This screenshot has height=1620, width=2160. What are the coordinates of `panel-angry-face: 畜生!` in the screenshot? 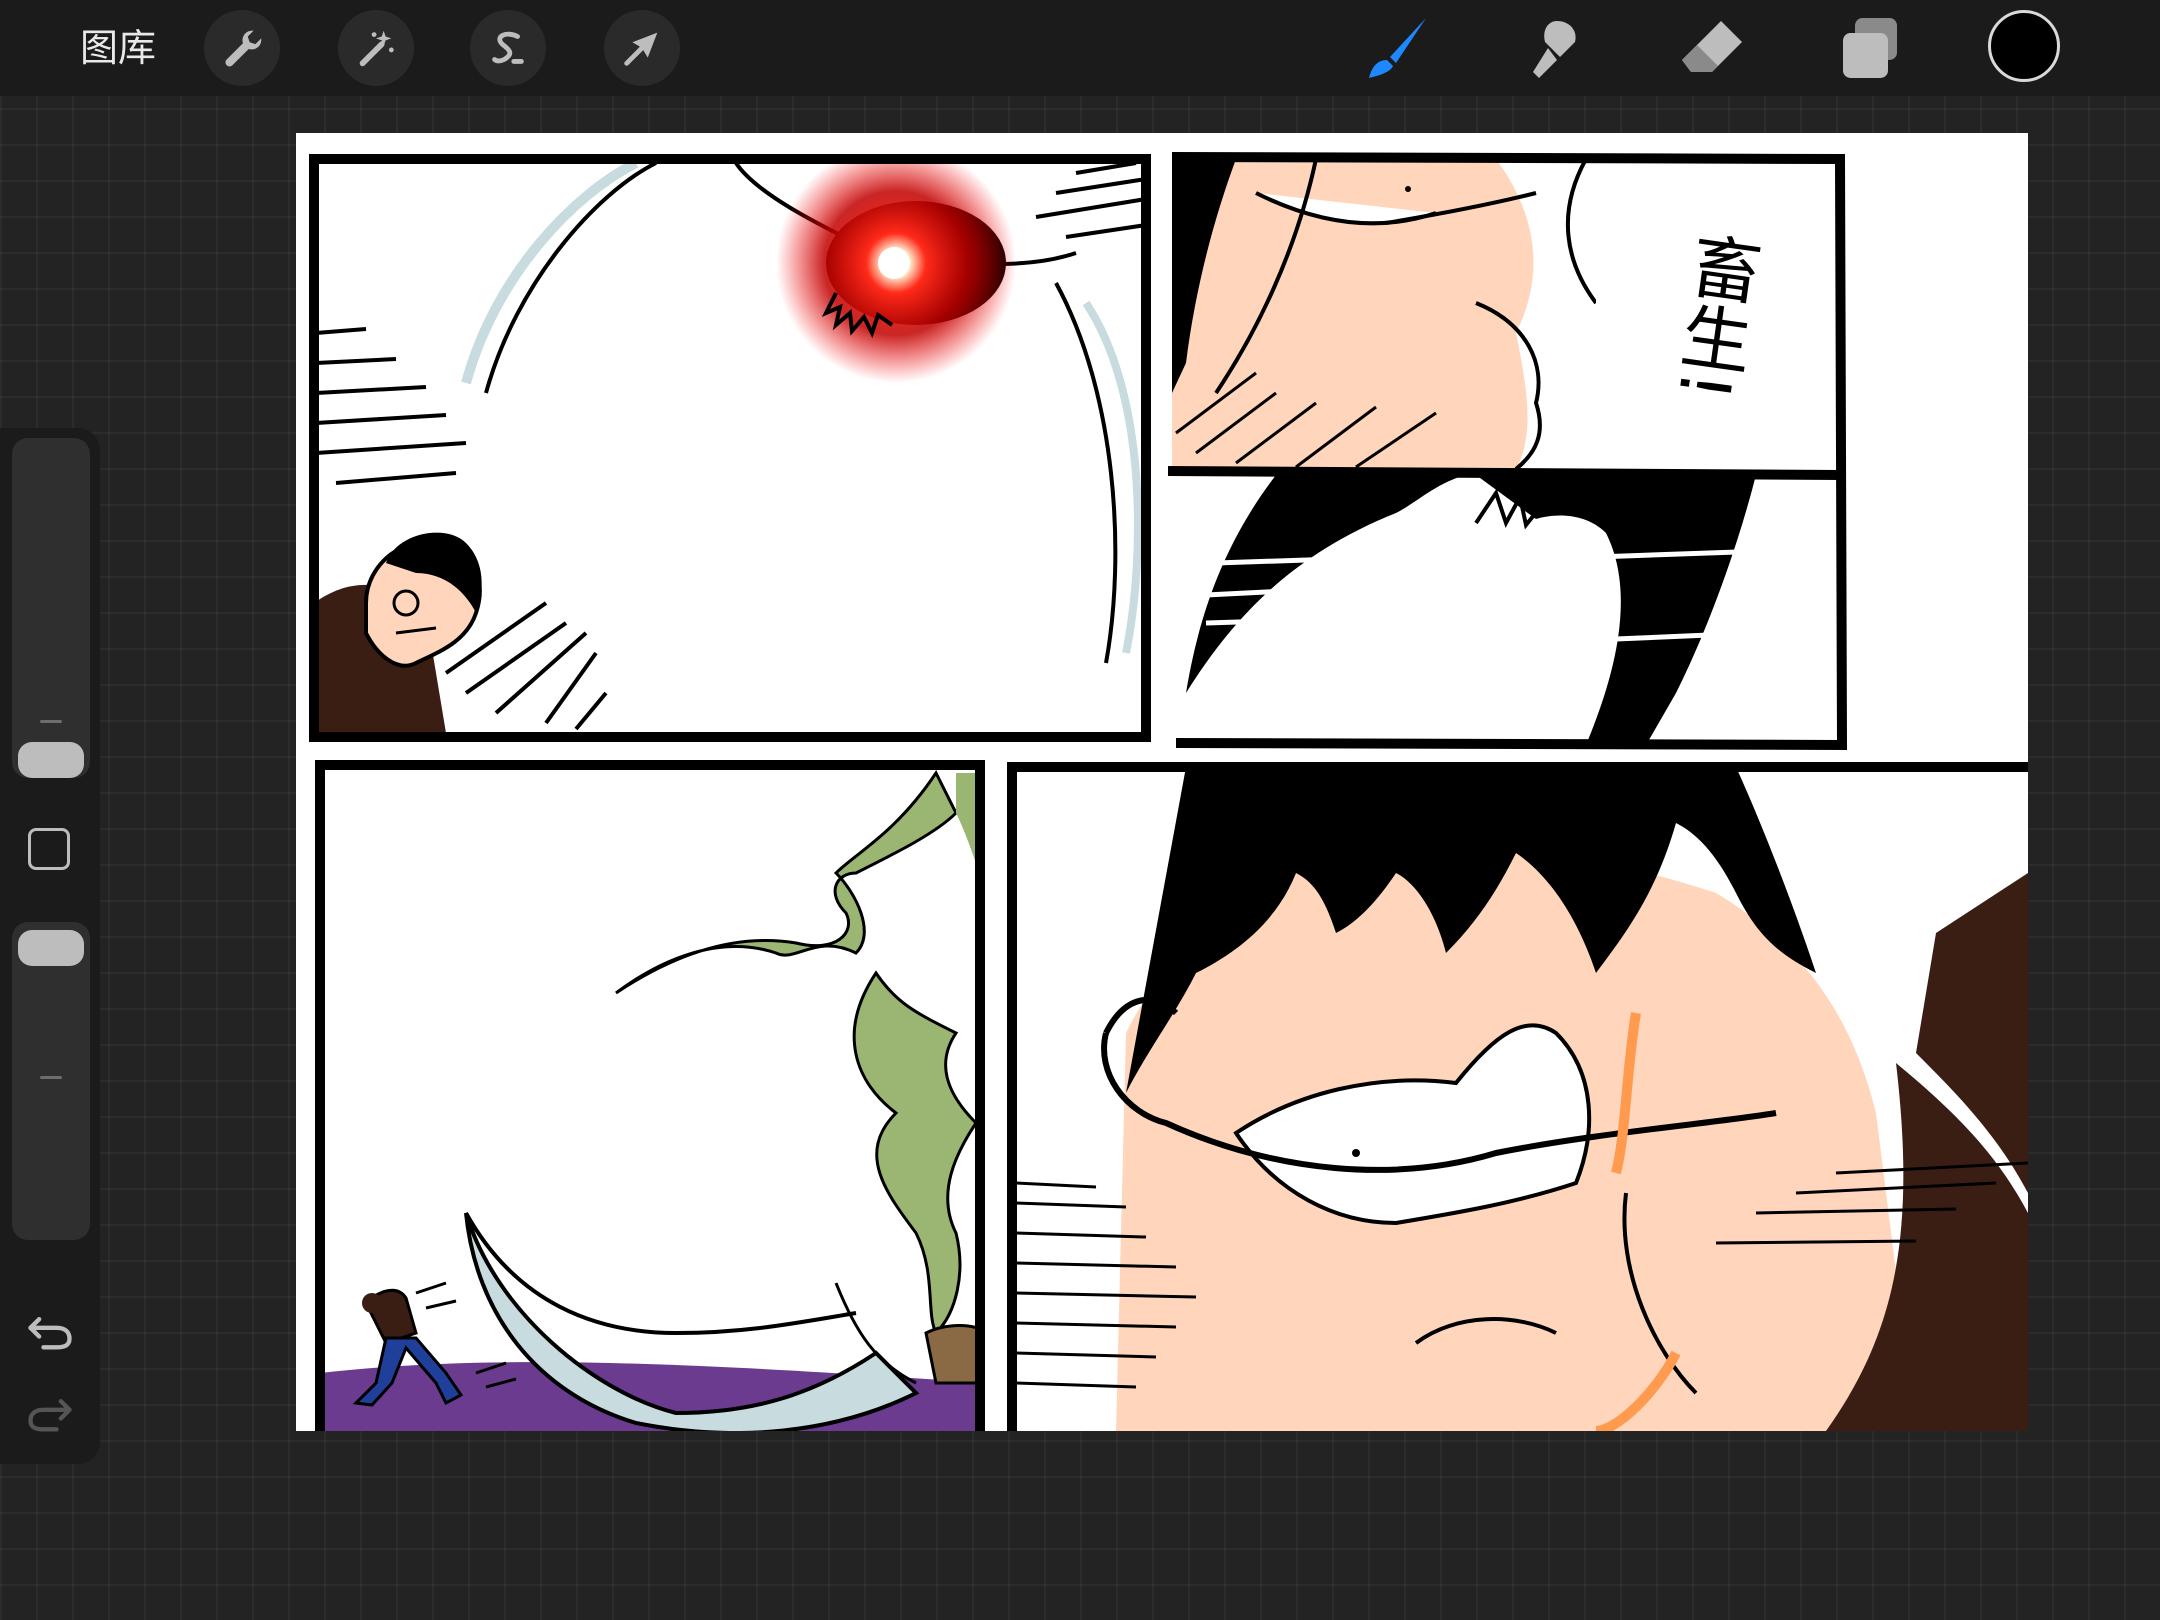 It's located at (1505, 314).